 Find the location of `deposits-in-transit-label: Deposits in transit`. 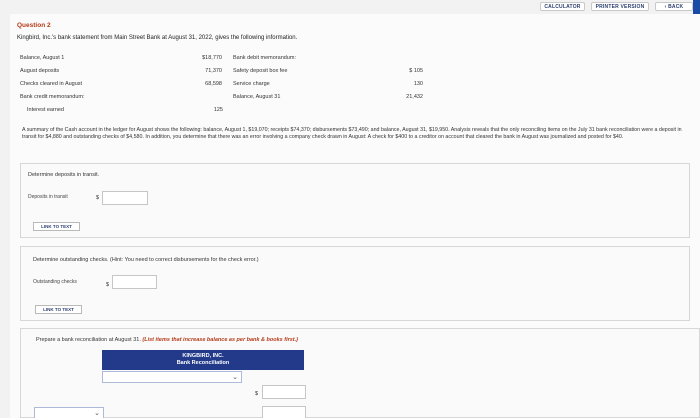

deposits-in-transit-label: Deposits in transit is located at coordinates (48, 197).